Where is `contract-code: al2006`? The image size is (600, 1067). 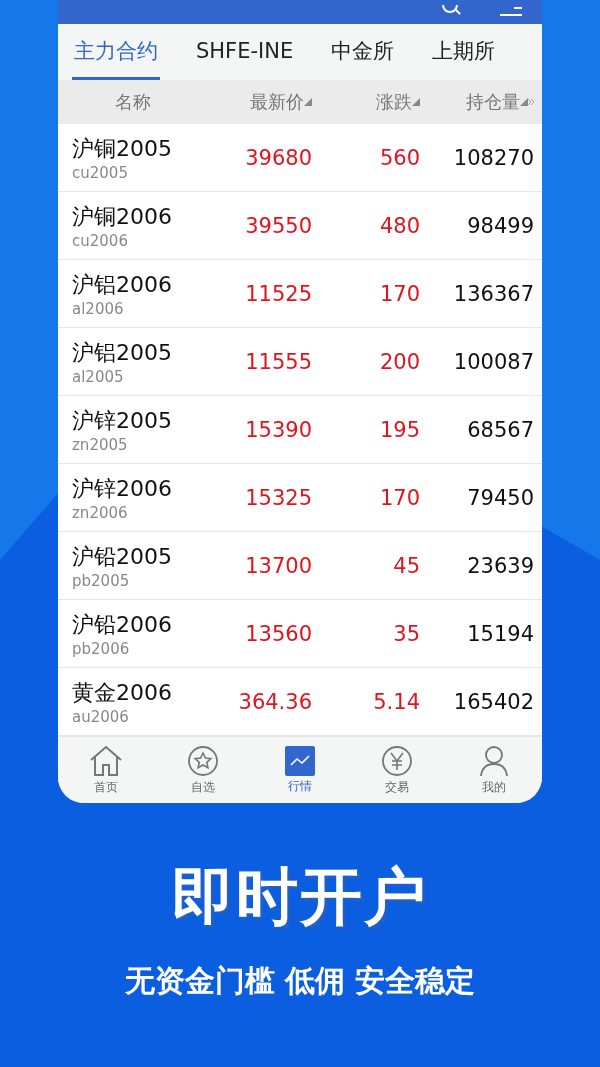 contract-code: al2006 is located at coordinates (98, 308).